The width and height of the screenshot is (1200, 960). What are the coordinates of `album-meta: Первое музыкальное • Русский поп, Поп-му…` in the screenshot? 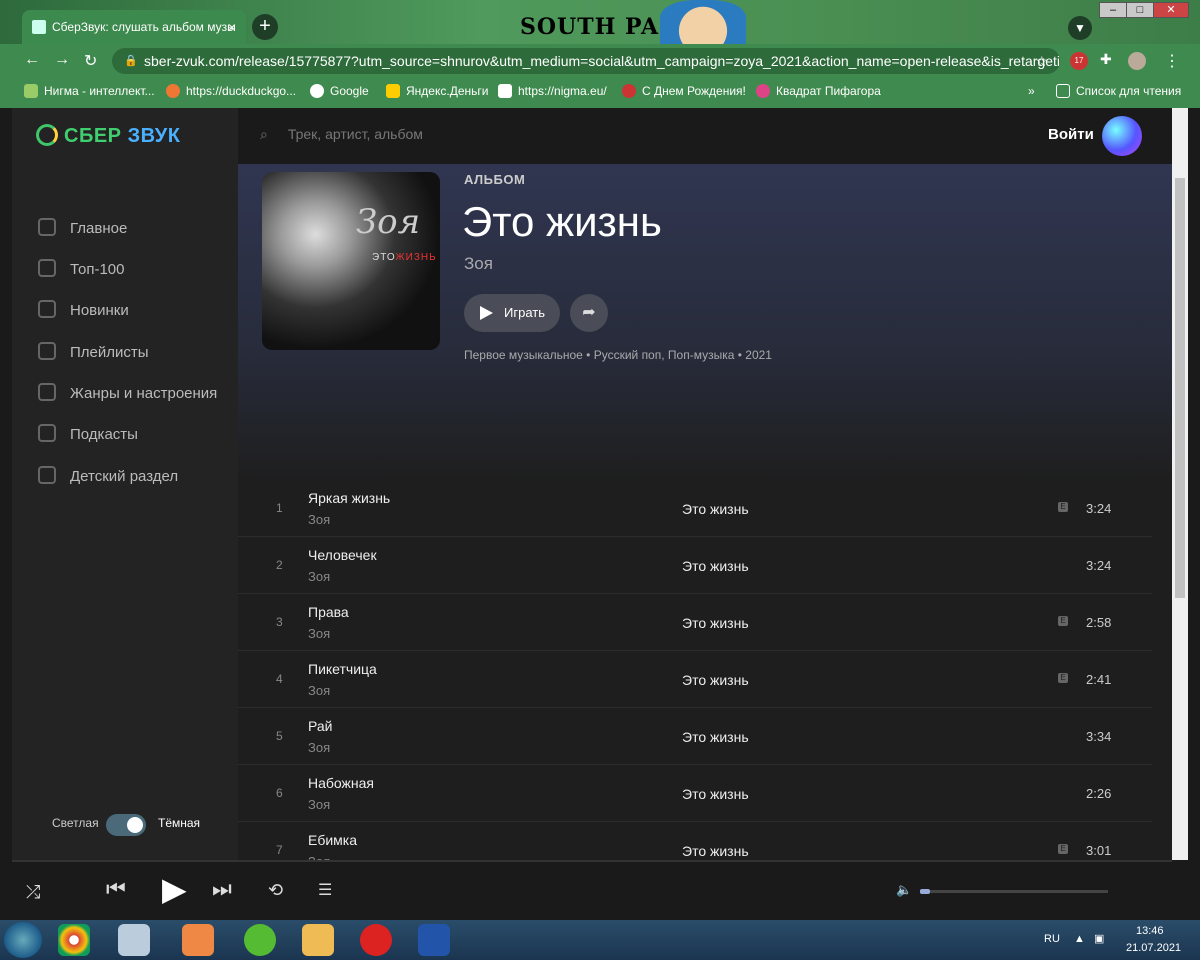 It's located at (618, 355).